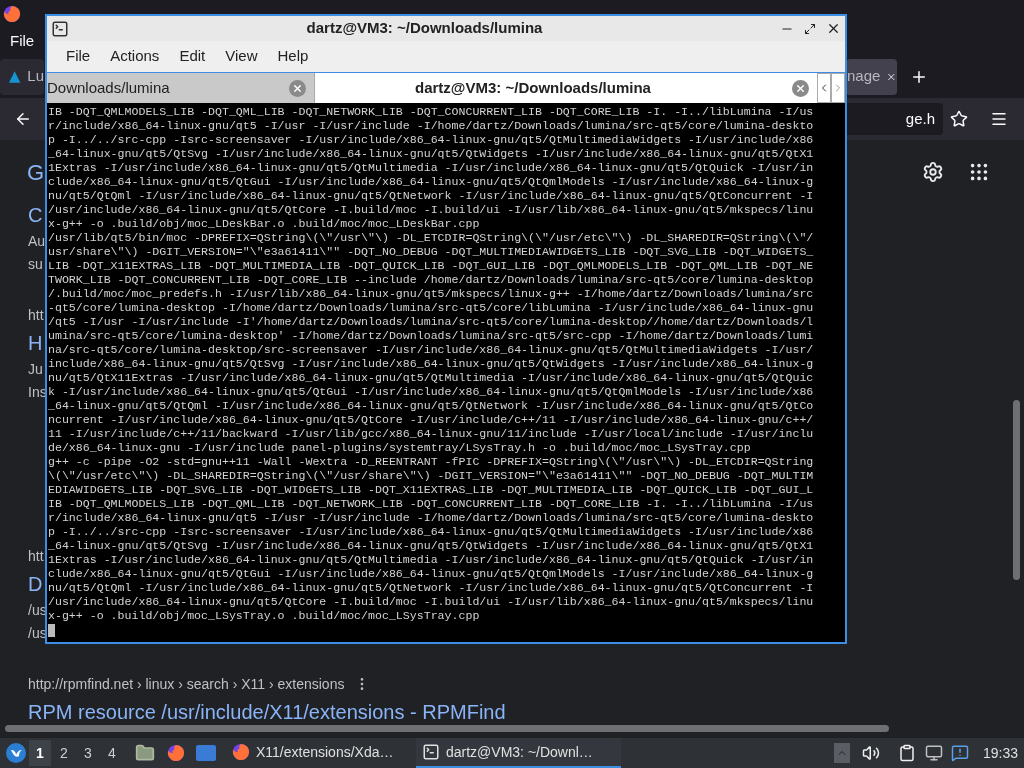 The image size is (1024, 768). Describe the element at coordinates (64, 753) in the screenshot. I see `workspace-button: 2` at that location.